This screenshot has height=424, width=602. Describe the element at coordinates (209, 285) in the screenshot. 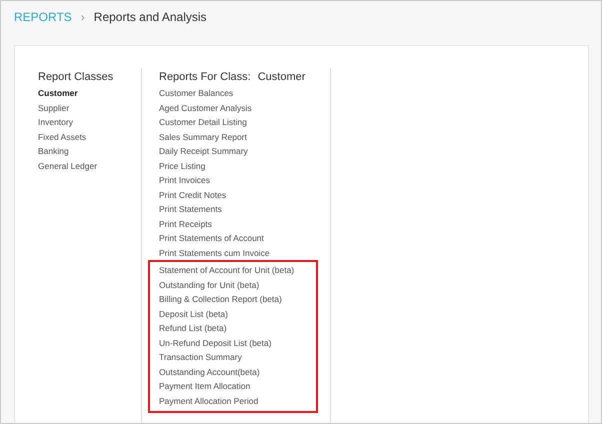

I see `report-link: Outstanding for Unit (beta)` at that location.